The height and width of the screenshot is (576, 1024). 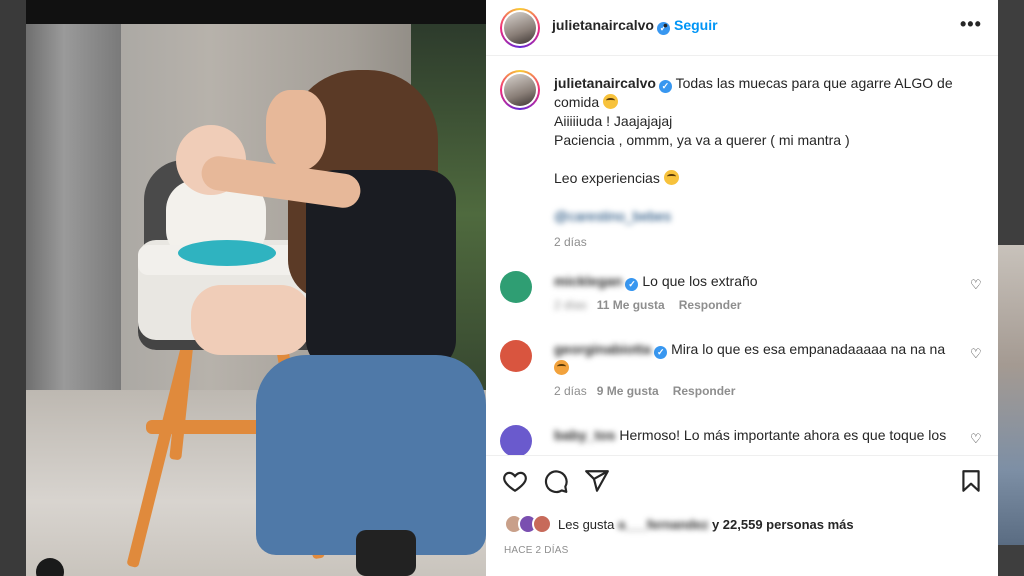 What do you see at coordinates (628, 391) in the screenshot?
I see `comment-likes: 9 Me gusta` at bounding box center [628, 391].